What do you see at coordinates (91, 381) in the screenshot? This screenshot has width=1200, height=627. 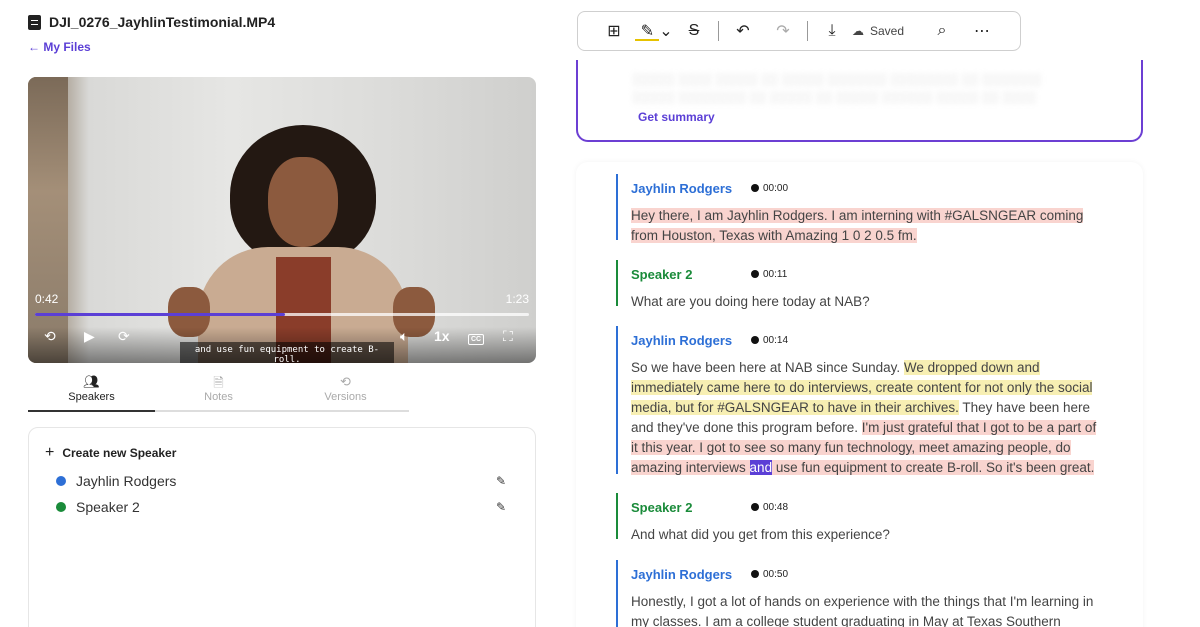 I see `speakers-icon: 👥︎` at bounding box center [91, 381].